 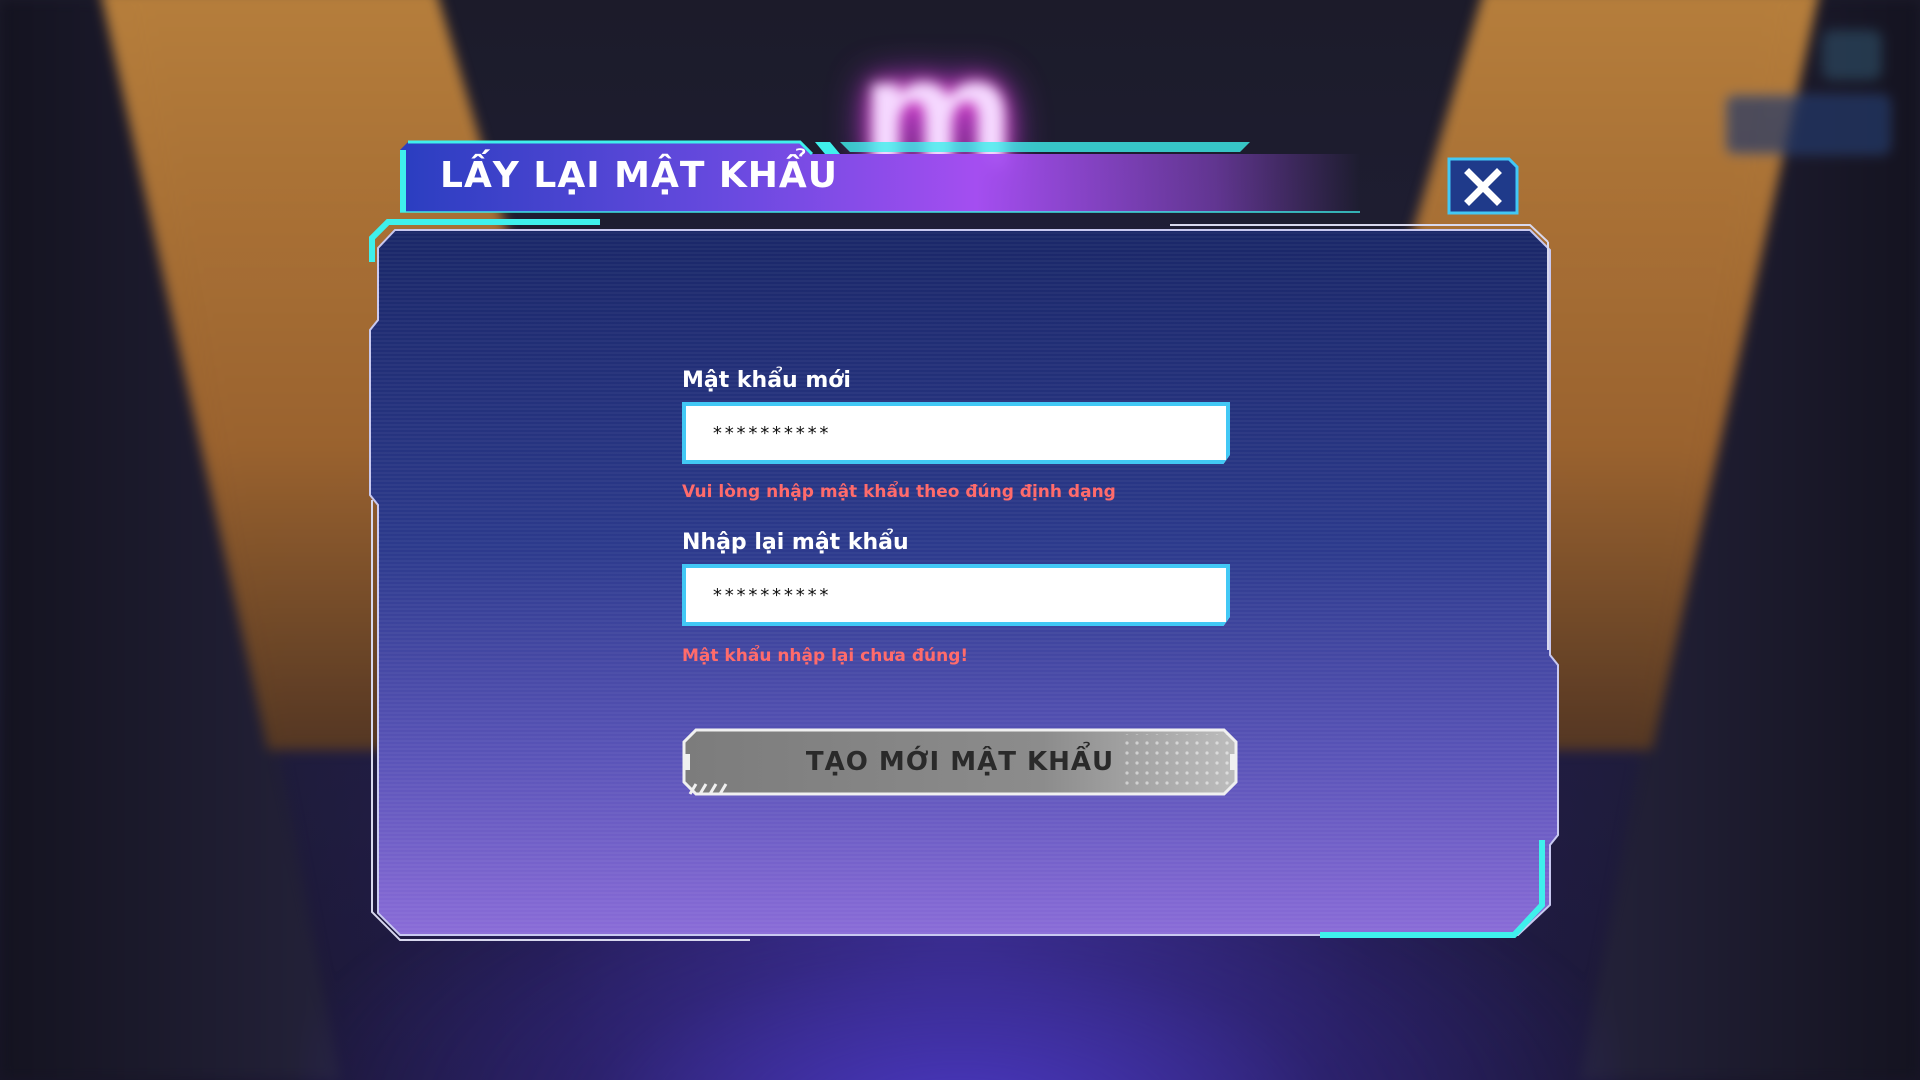 I want to click on dialog-title: LẤY LẠI MẬT KHẨU, so click(x=639, y=175).